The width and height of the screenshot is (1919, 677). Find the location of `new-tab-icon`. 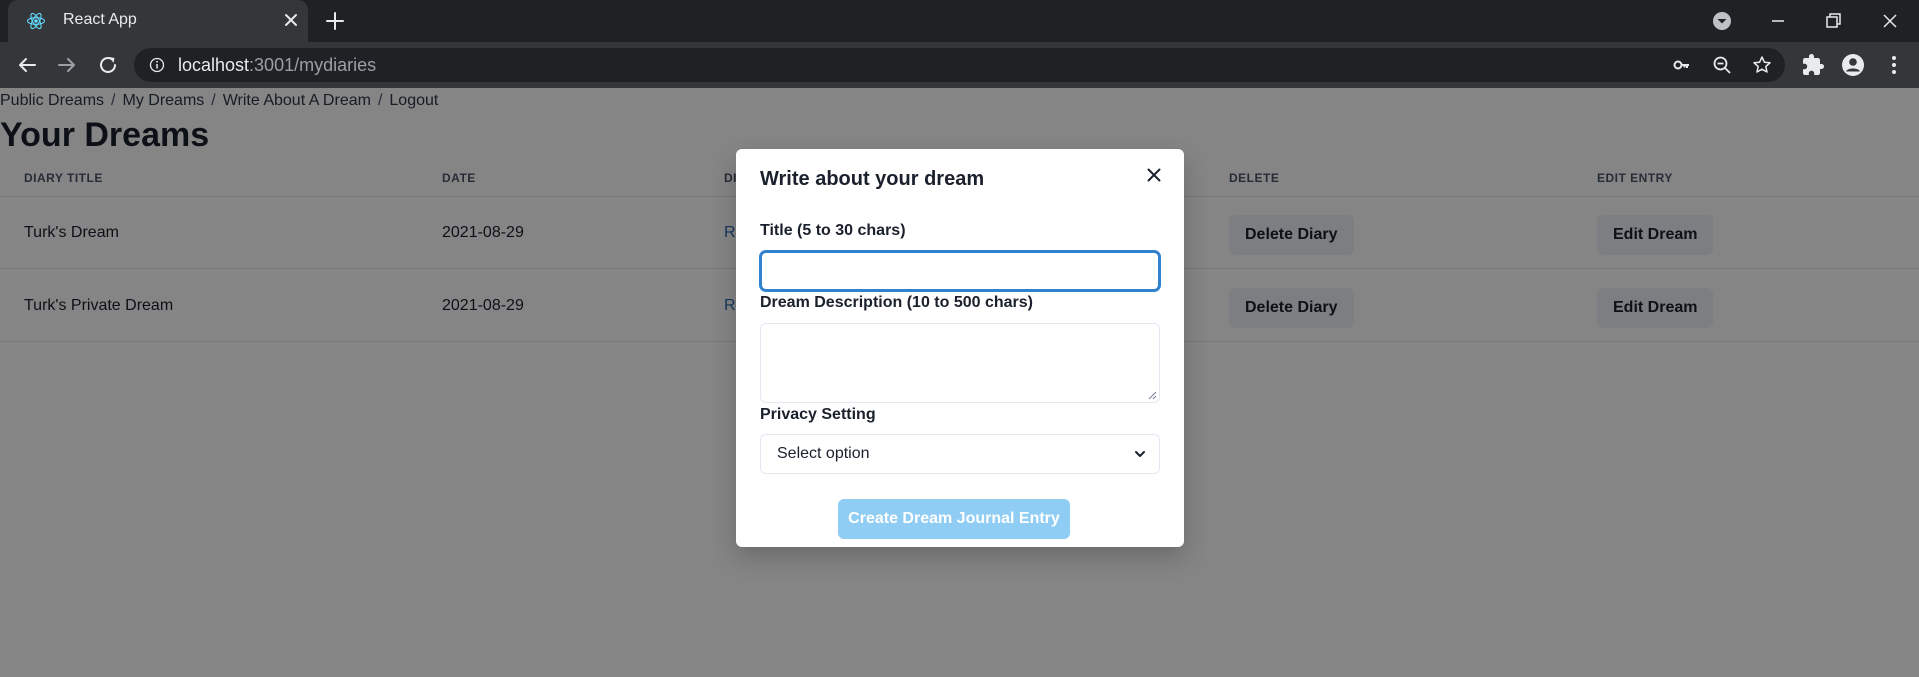

new-tab-icon is located at coordinates (335, 21).